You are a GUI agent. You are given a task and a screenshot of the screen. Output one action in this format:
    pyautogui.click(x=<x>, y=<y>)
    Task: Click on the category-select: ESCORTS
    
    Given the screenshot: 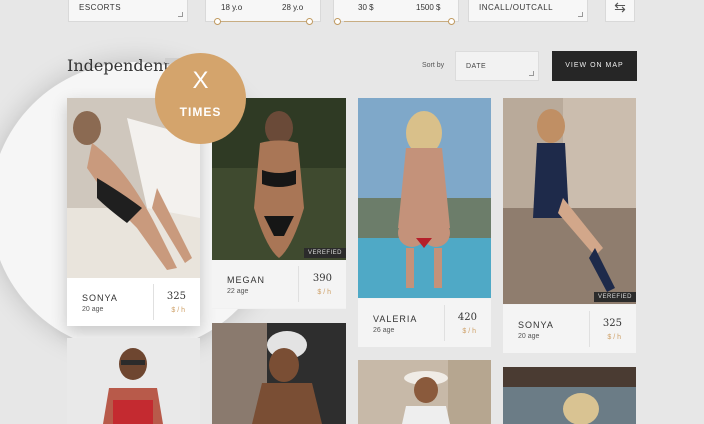 What is the action you would take?
    pyautogui.click(x=128, y=11)
    